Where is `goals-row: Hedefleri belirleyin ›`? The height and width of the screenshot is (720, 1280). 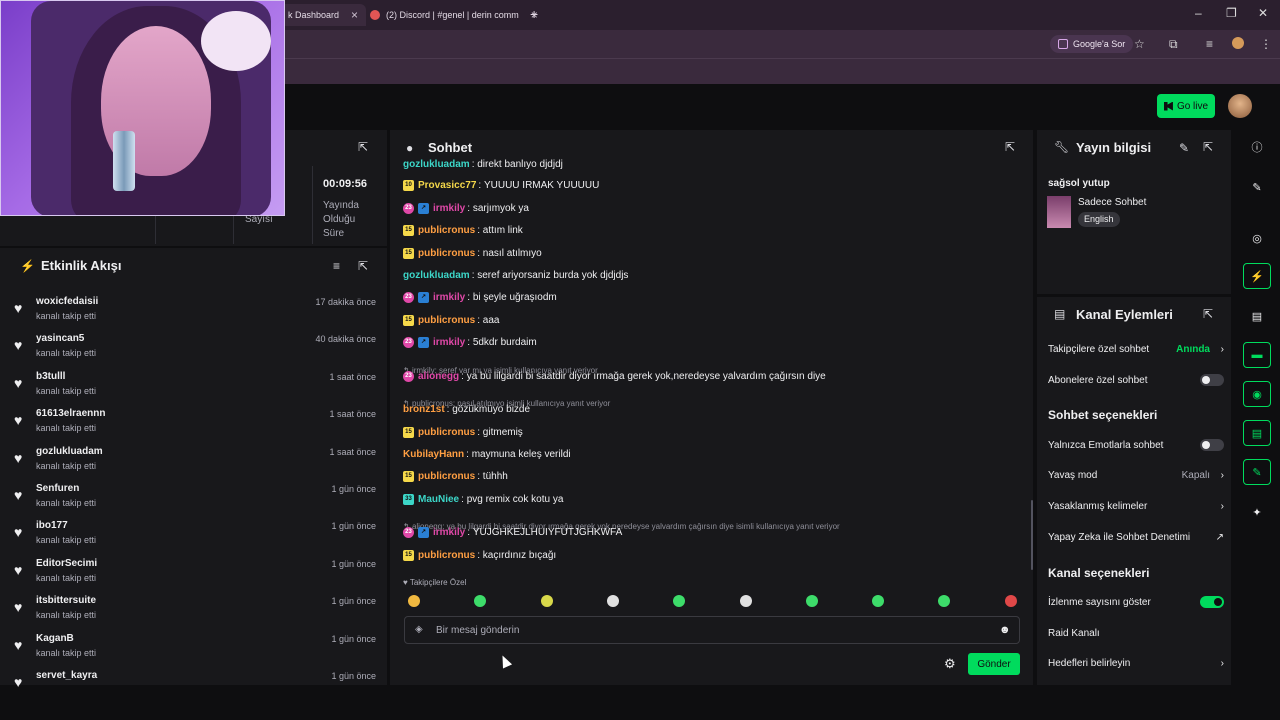
goals-row: Hedefleri belirleyin › is located at coordinates (1136, 663).